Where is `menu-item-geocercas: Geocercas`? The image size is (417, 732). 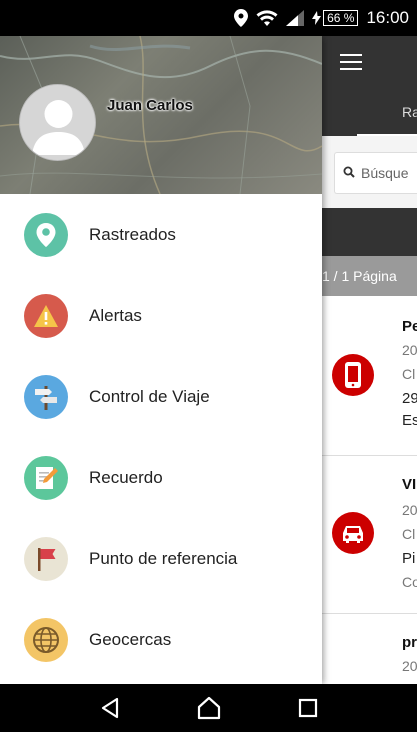
menu-item-geocercas: Geocercas is located at coordinates (161, 639).